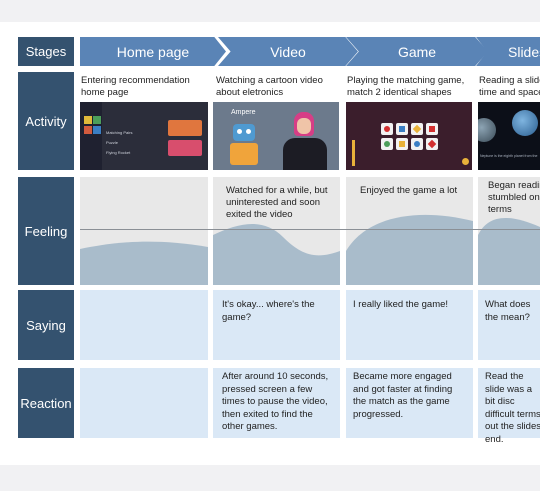 This screenshot has height=491, width=540. What do you see at coordinates (268, 311) in the screenshot?
I see `saying-text-video: It's okay... where's the game?` at bounding box center [268, 311].